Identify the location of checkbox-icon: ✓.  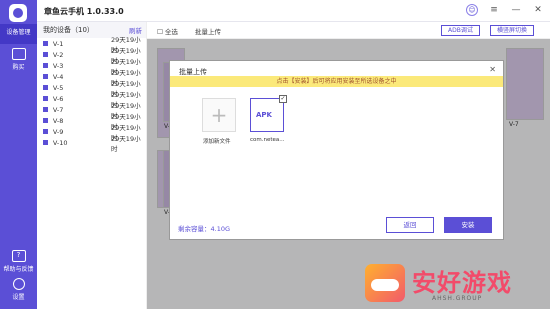
(283, 99).